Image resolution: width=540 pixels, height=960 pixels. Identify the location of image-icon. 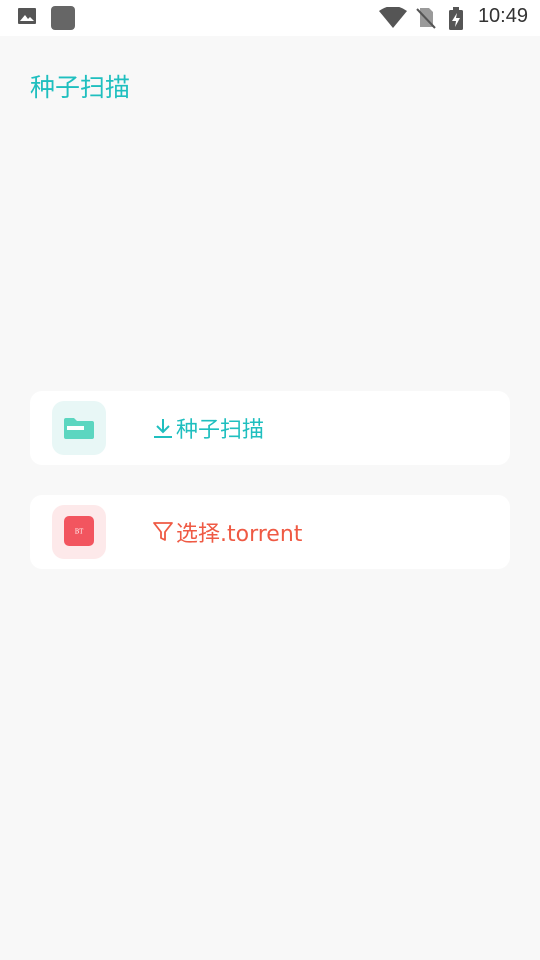
(27, 18).